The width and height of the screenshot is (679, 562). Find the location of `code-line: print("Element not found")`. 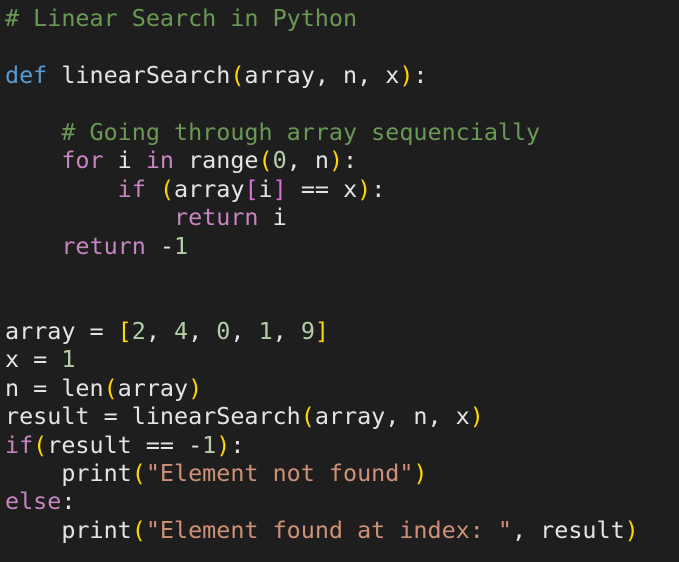

code-line: print("Element not found") is located at coordinates (322, 473).